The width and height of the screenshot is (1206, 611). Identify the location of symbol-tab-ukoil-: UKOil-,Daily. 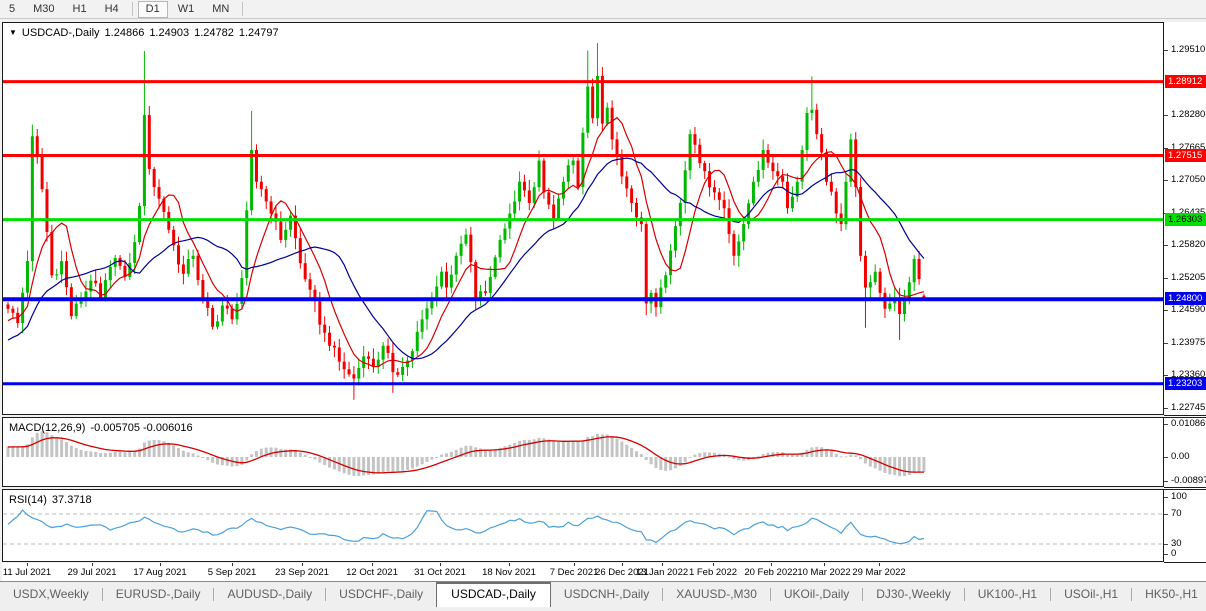
(816, 594).